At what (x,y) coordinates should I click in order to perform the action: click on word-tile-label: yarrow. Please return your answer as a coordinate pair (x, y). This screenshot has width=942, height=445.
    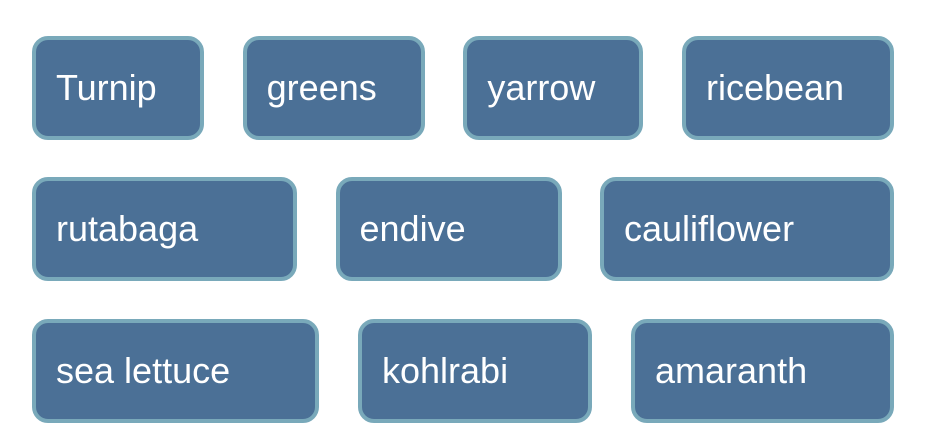
    Looking at the image, I should click on (541, 87).